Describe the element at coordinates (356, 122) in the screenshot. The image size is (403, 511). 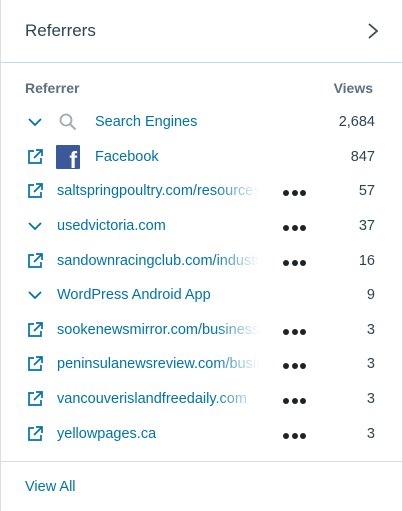
I see `views-count: 2,684` at that location.